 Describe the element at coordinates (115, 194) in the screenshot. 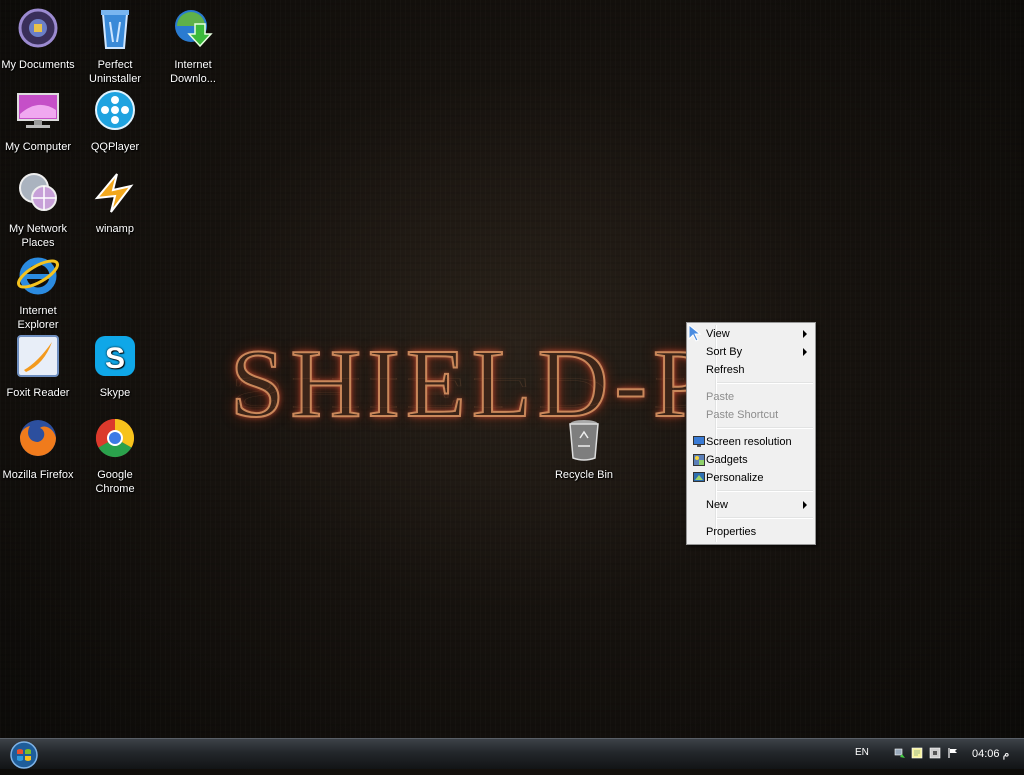

I see `lightning-bolt-icon` at that location.